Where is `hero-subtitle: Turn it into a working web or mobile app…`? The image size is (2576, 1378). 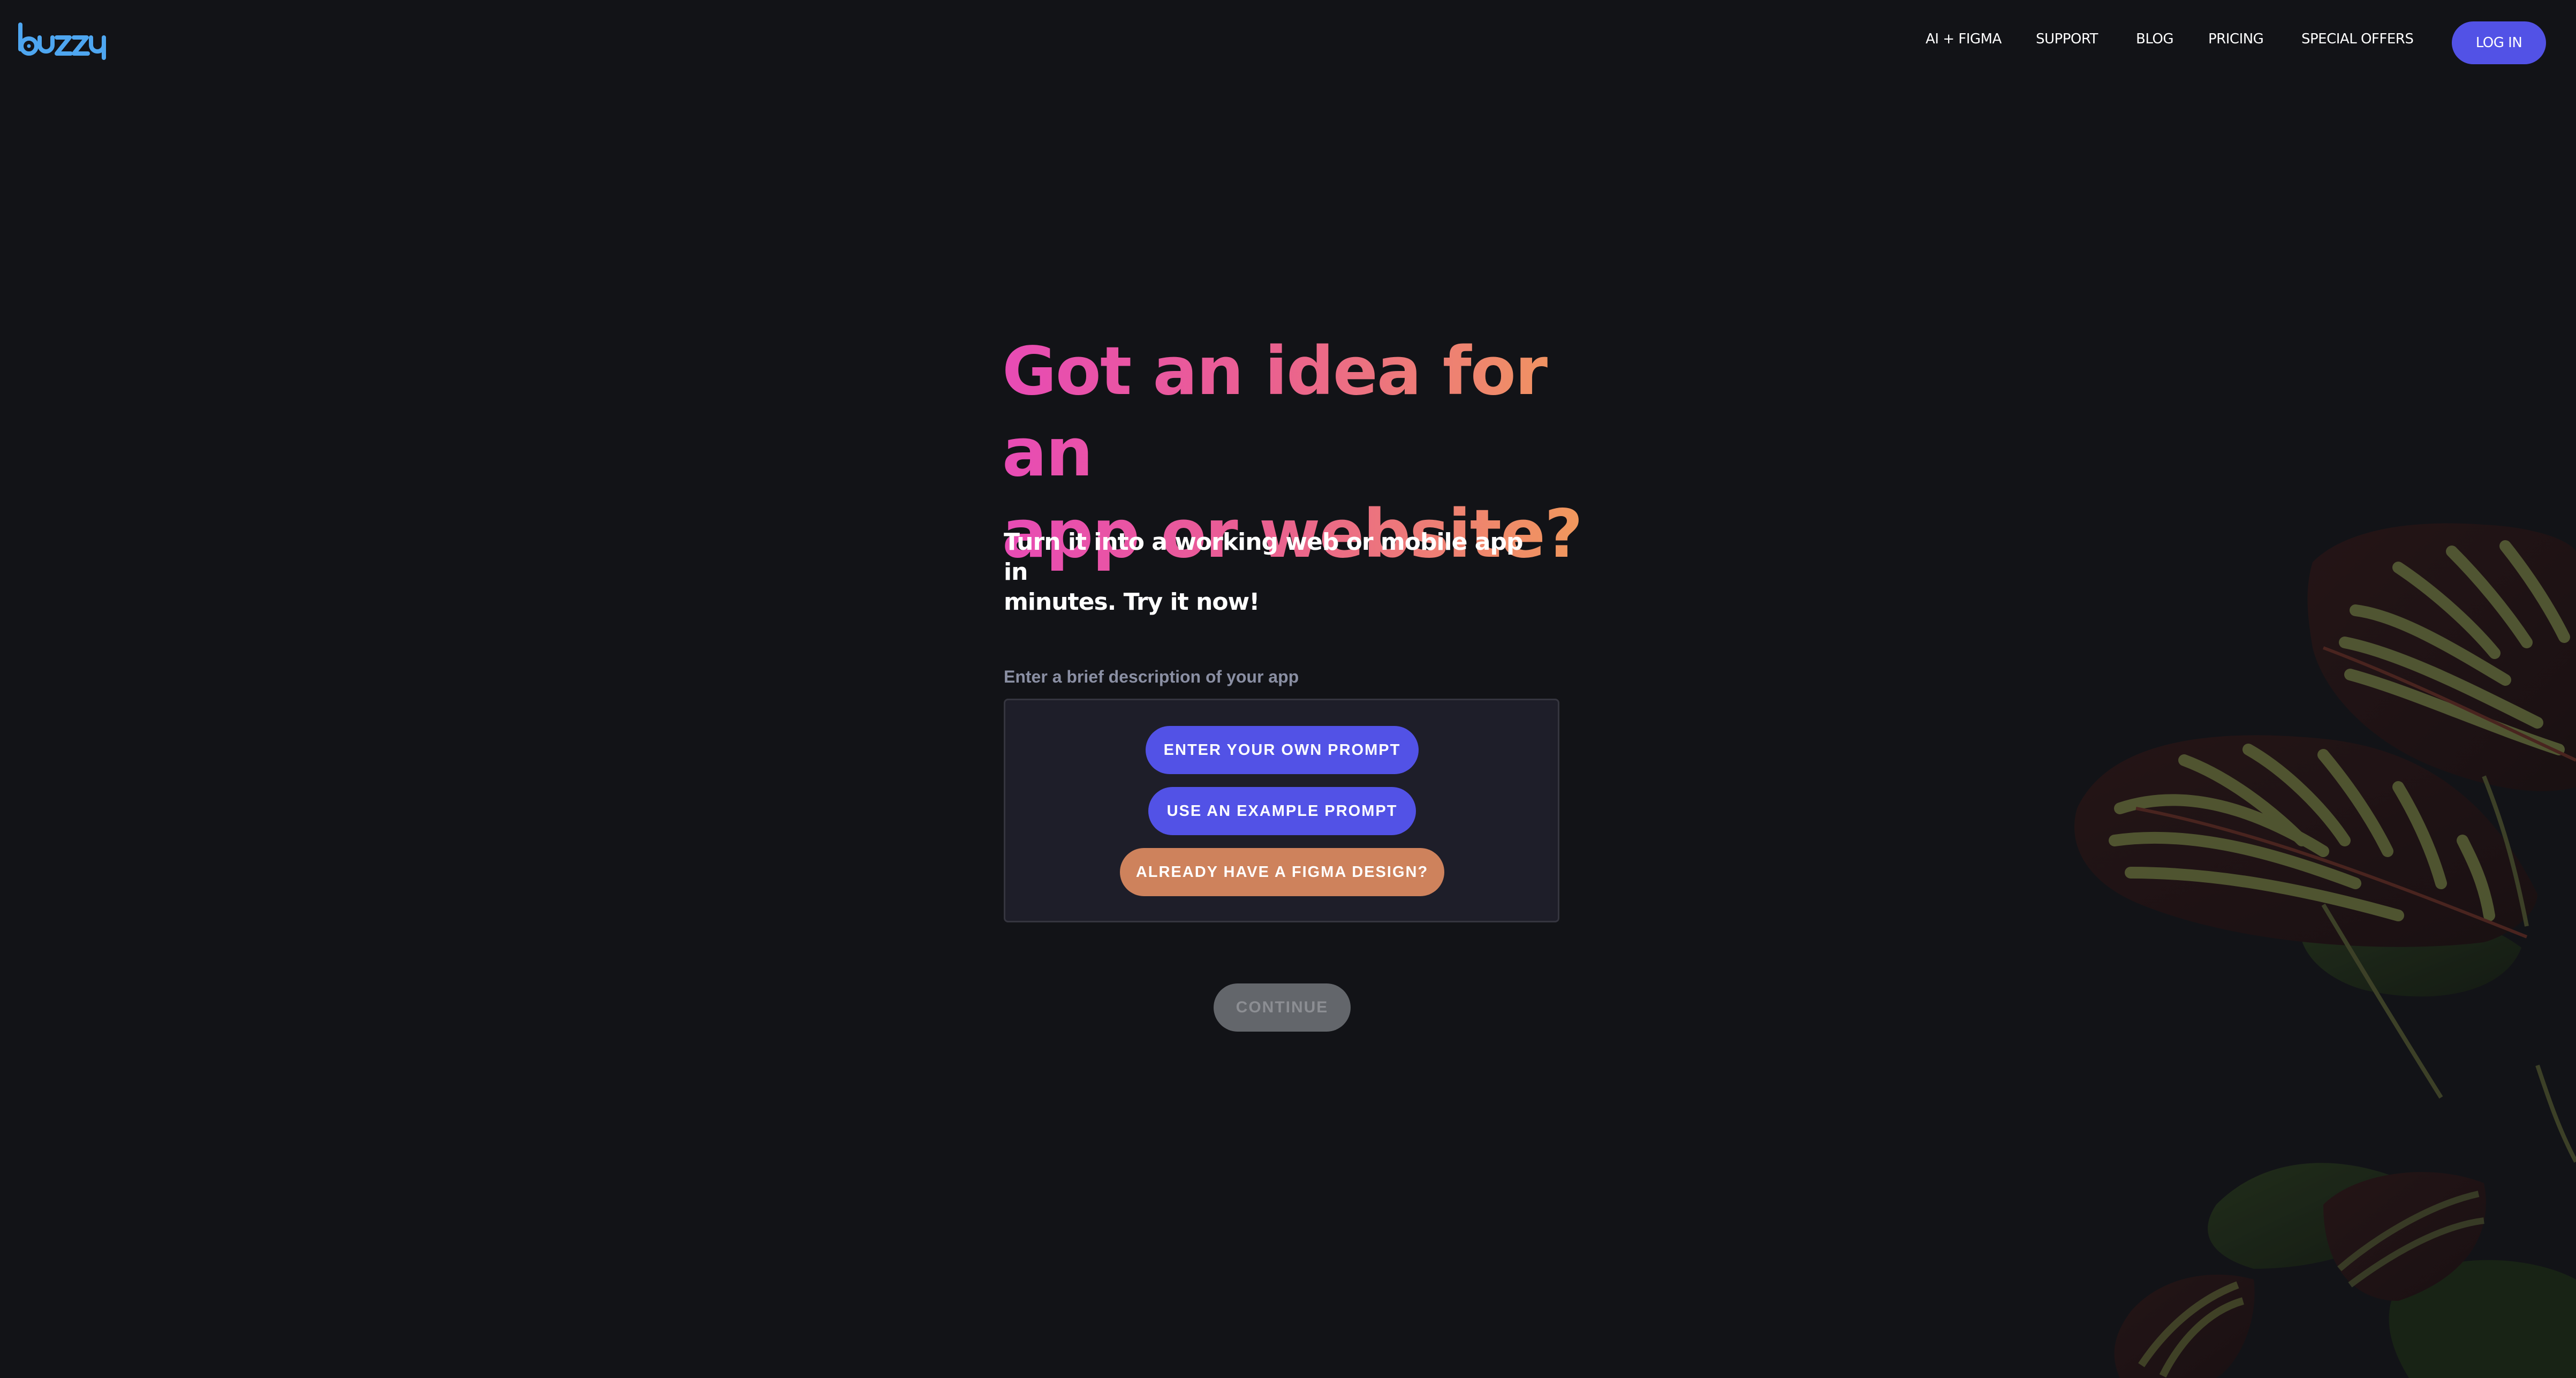 hero-subtitle: Turn it into a working web or mobile app… is located at coordinates (1271, 572).